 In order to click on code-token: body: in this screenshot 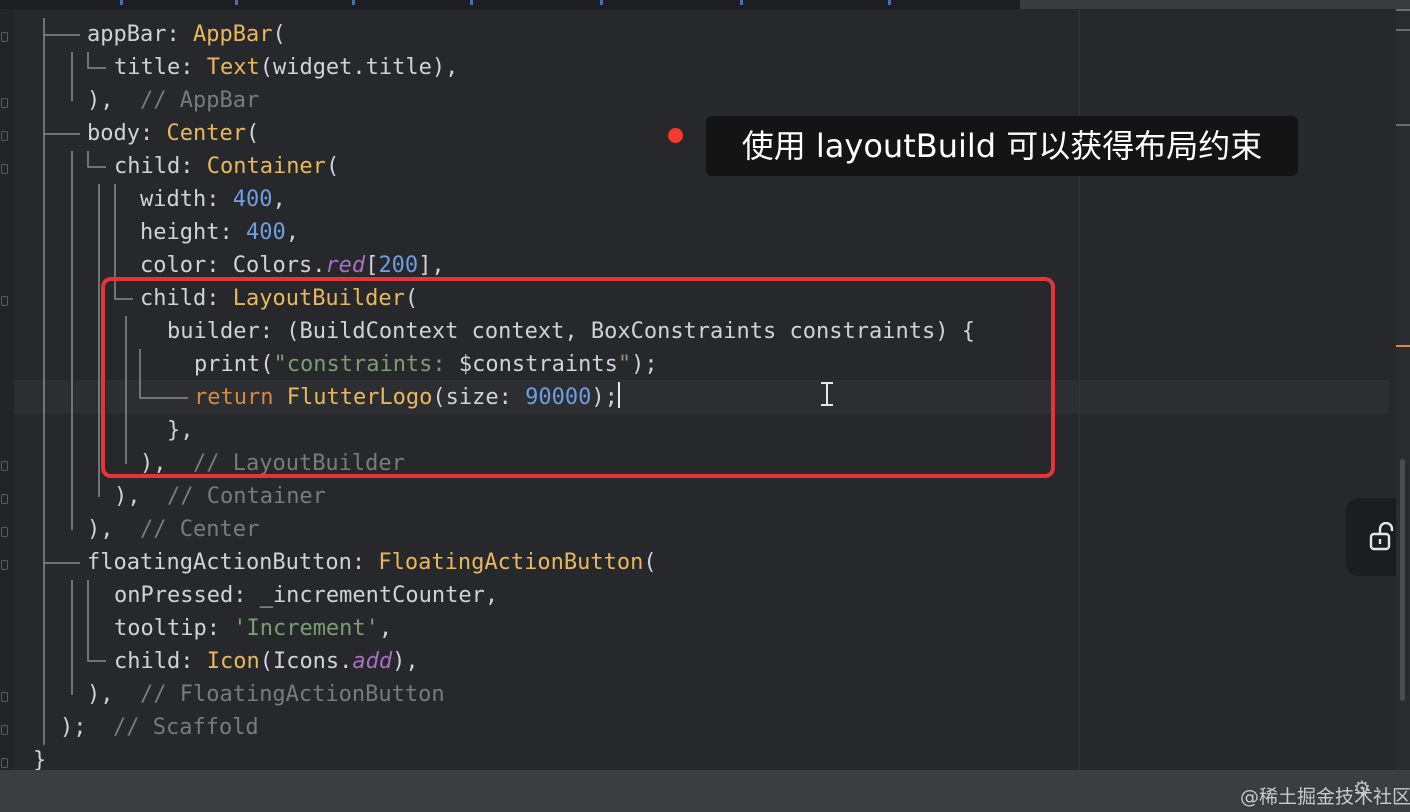, I will do `click(127, 133)`.